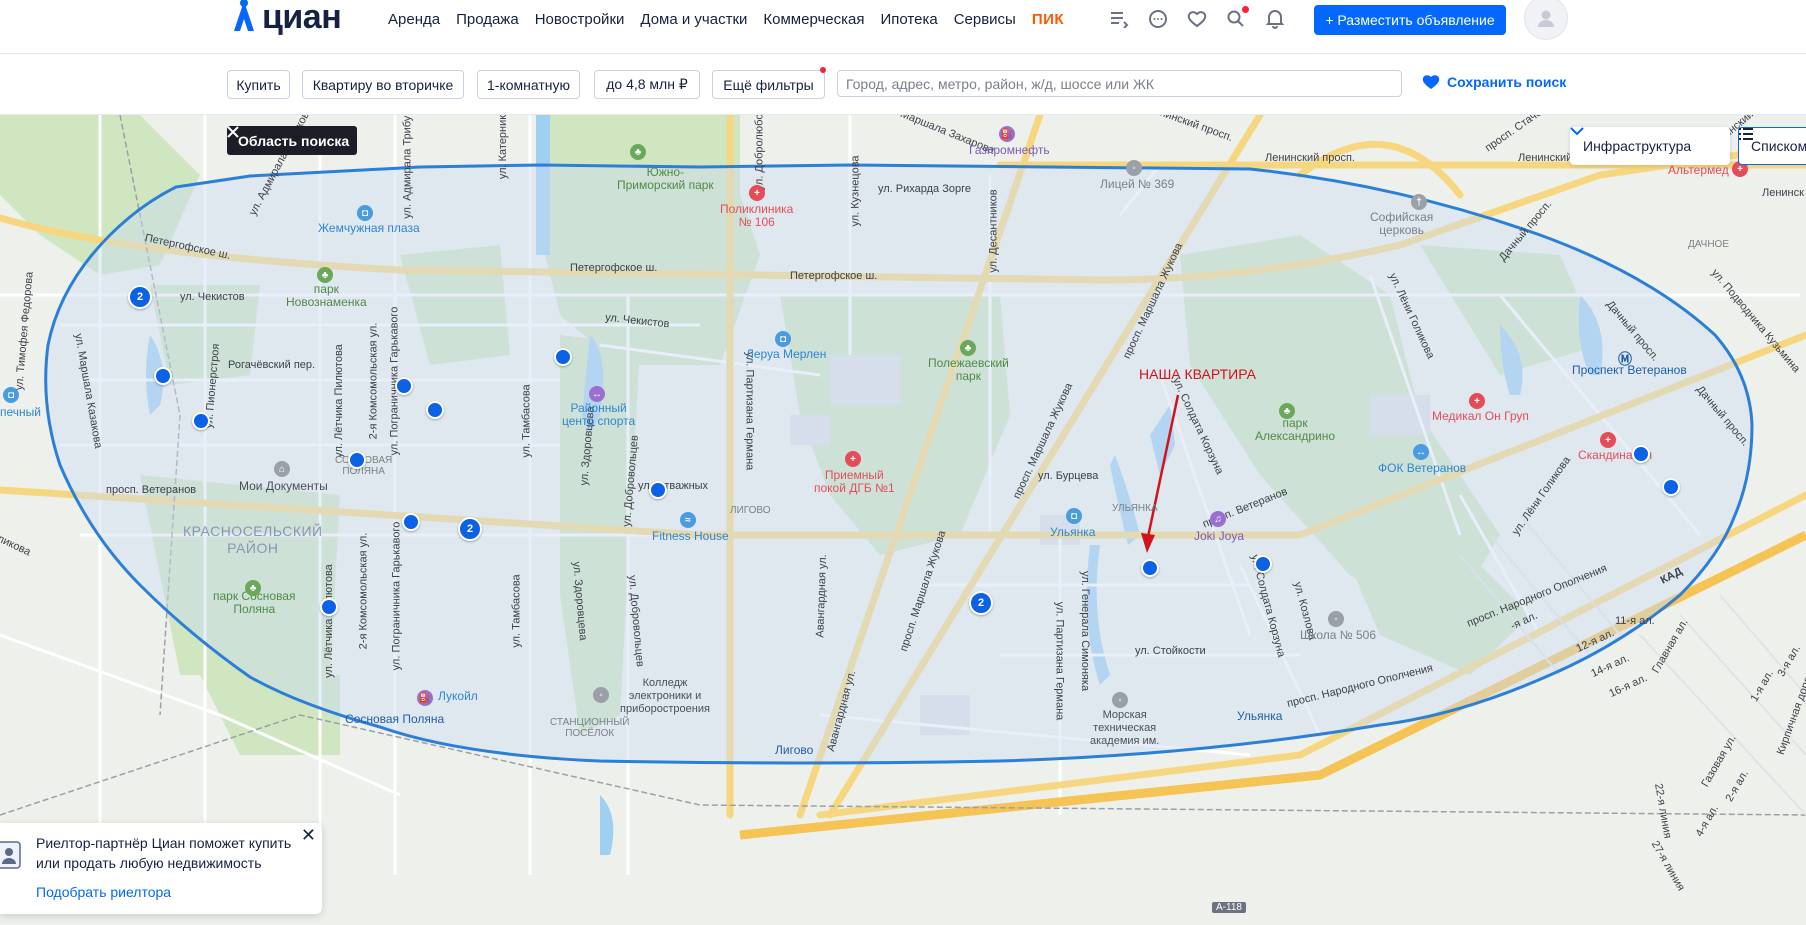 This screenshot has height=925, width=1806. What do you see at coordinates (647, 84) in the screenshot?
I see `price-filter: до 4,8 млн ₽` at bounding box center [647, 84].